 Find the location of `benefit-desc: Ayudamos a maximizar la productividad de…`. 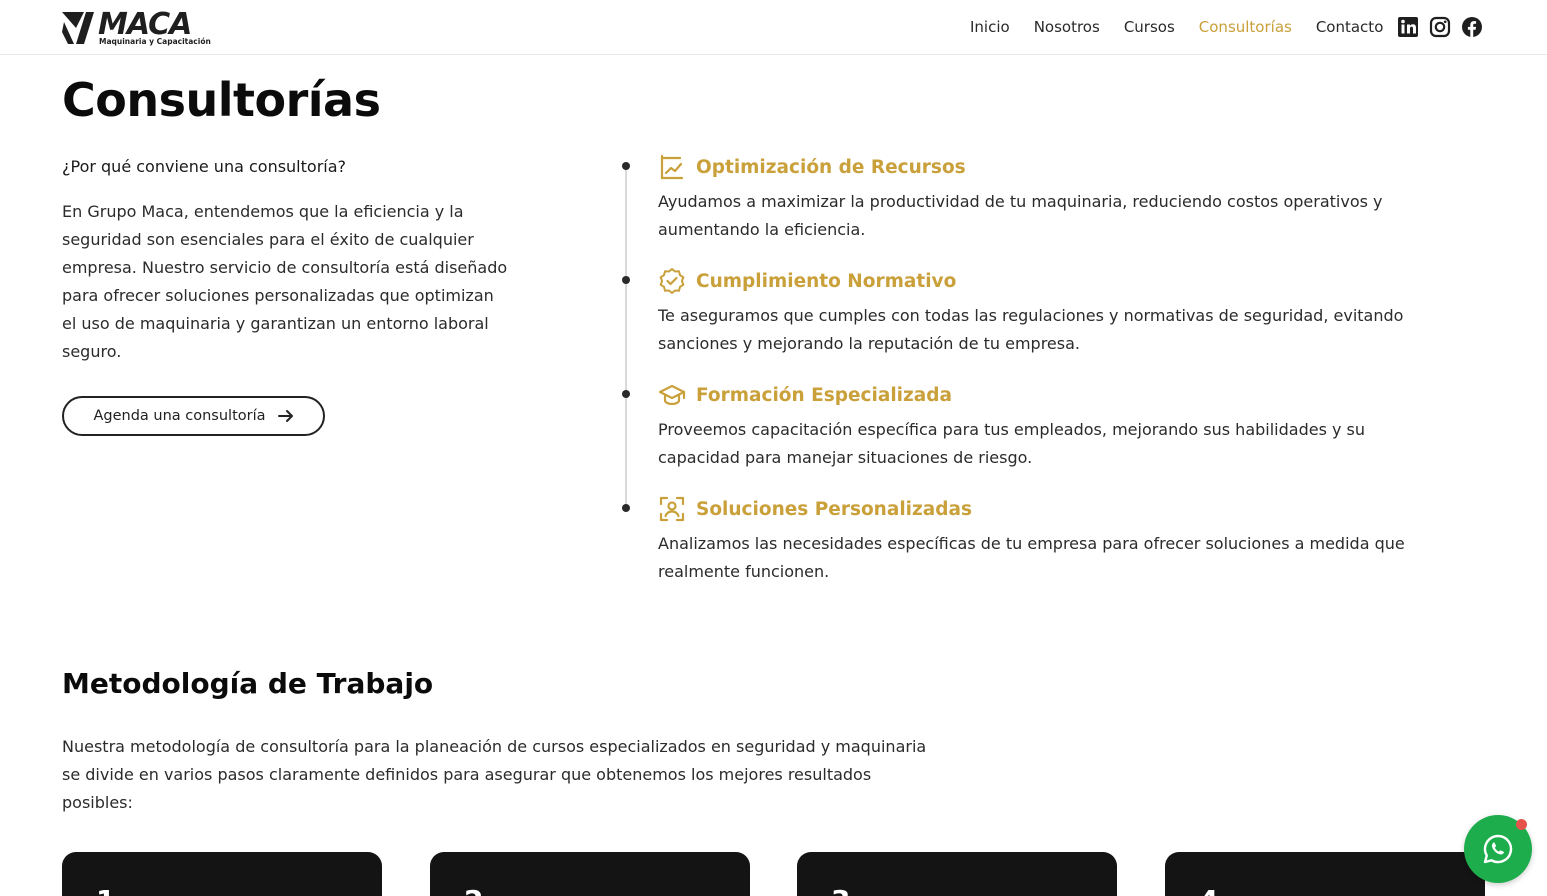

benefit-desc: Ayudamos a maximizar la productividad de… is located at coordinates (1020, 215).